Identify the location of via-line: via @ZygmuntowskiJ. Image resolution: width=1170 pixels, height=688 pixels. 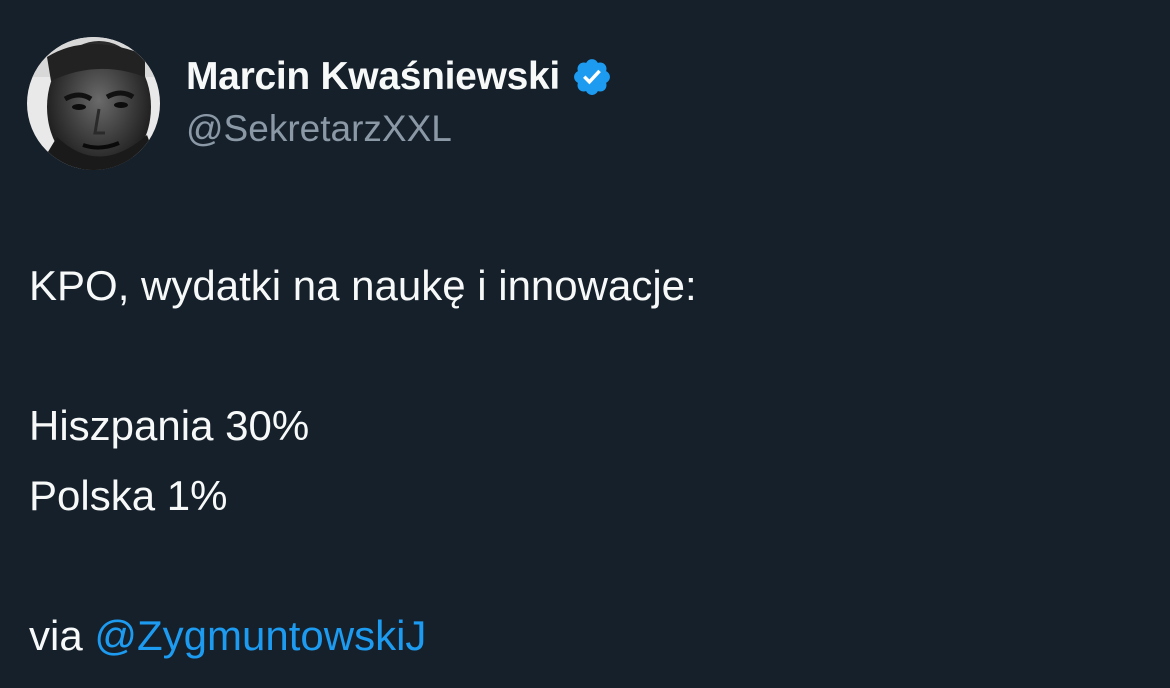
(584, 636).